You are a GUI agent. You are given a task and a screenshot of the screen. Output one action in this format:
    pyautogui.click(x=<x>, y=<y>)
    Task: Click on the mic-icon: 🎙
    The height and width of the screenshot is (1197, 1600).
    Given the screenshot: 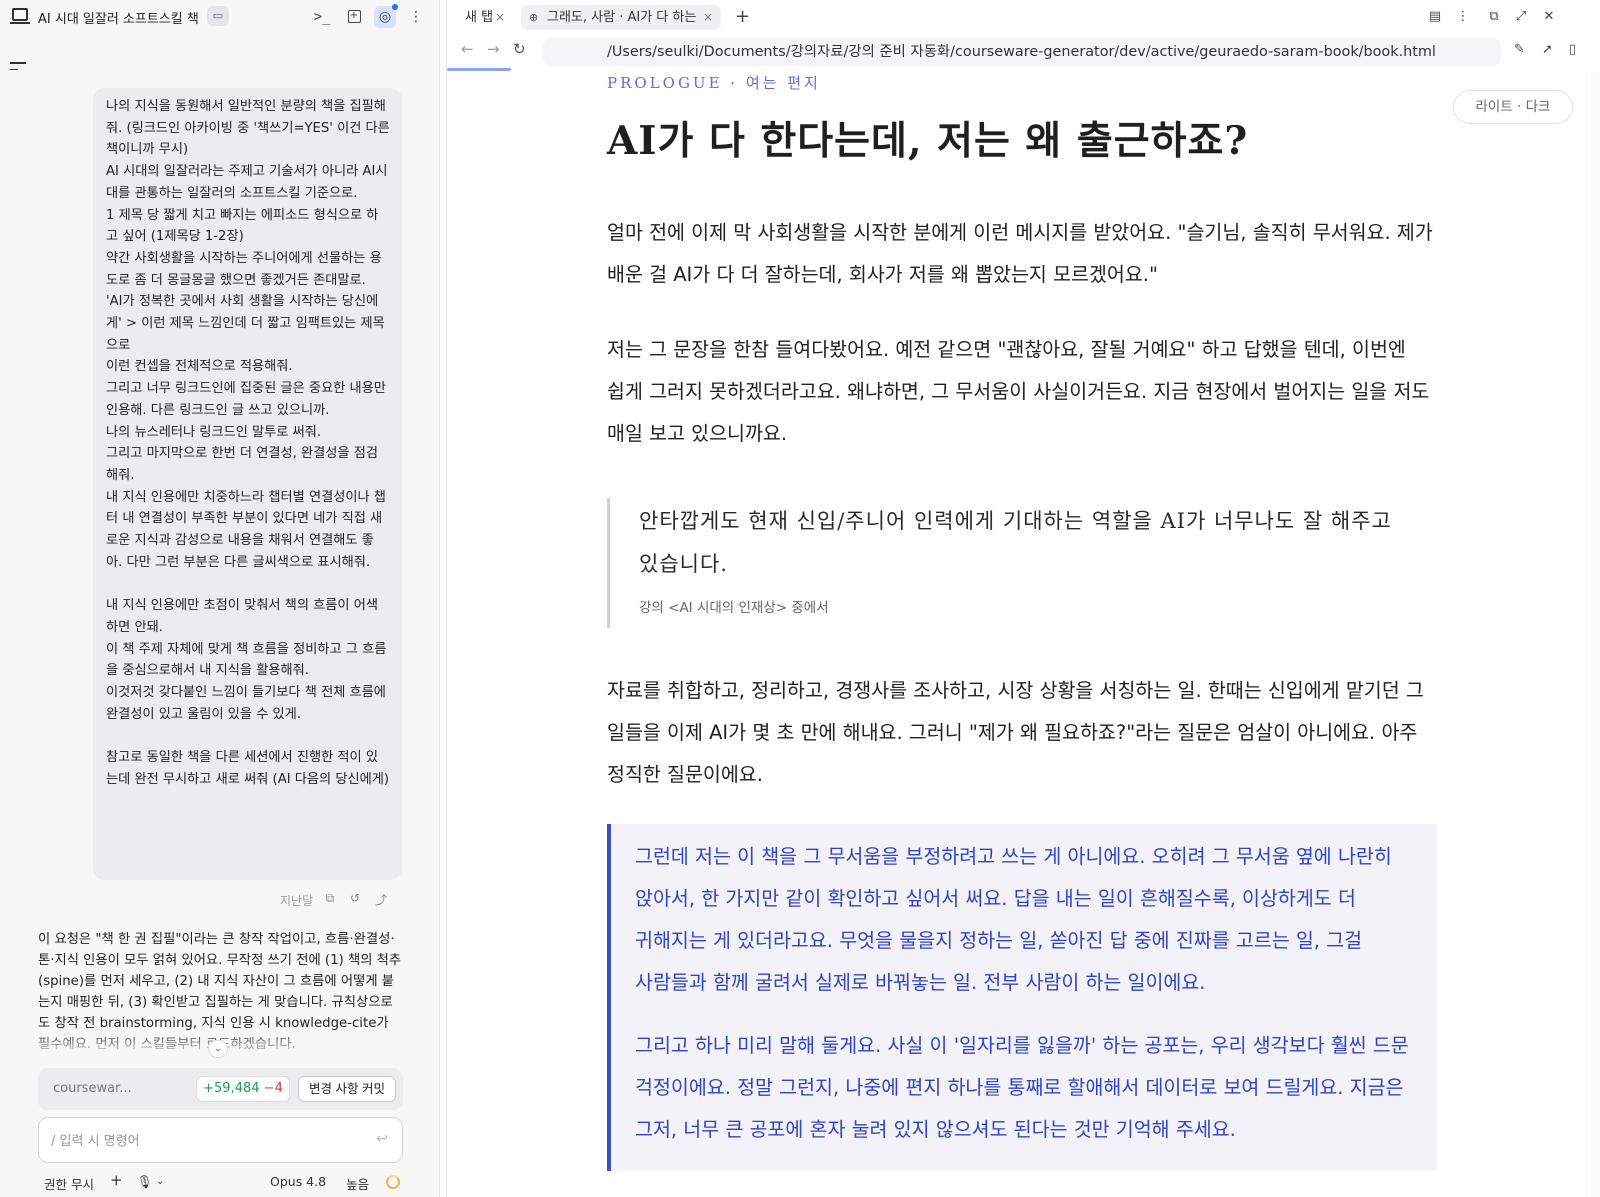 What is the action you would take?
    pyautogui.click(x=145, y=1182)
    